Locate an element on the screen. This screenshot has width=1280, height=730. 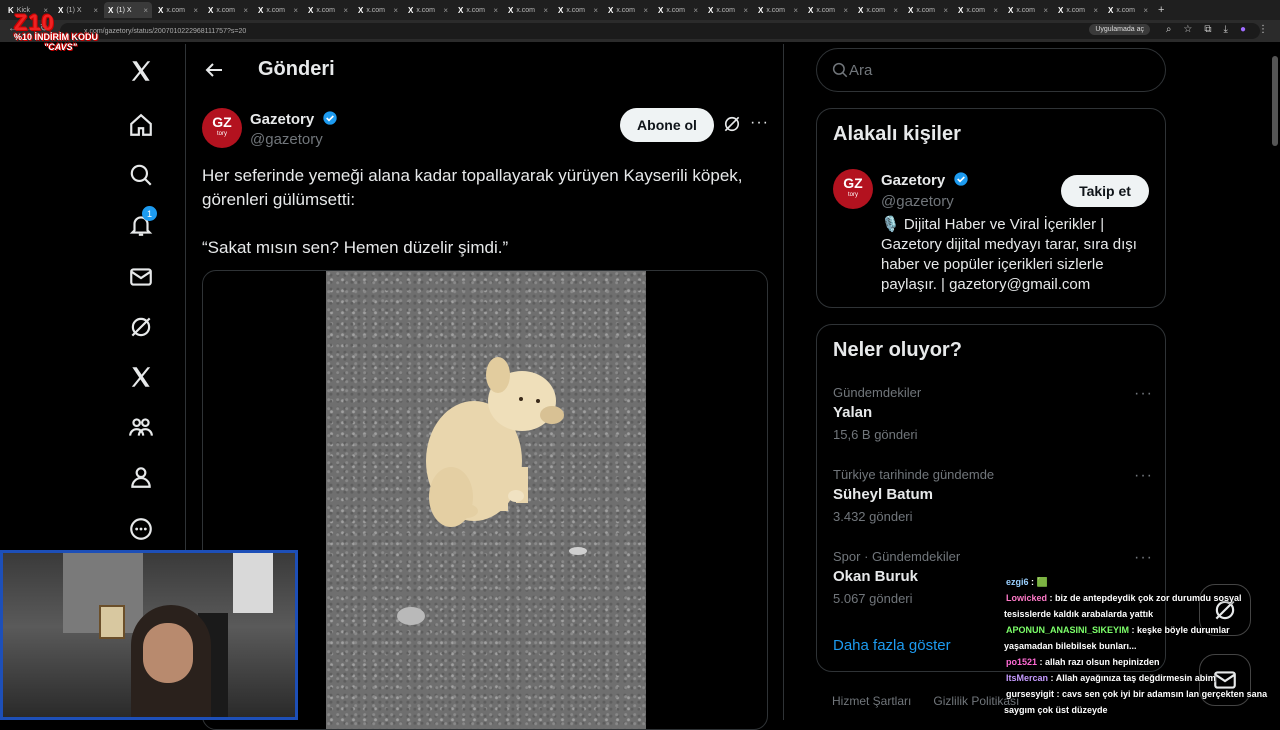
messages-mail-icon is located at coordinates (141, 277).